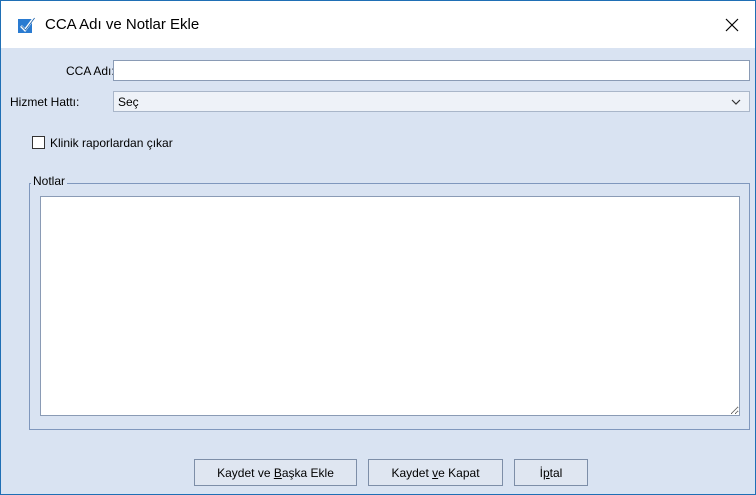  I want to click on save-add-label-pre: Kaydet ve, so click(245, 472).